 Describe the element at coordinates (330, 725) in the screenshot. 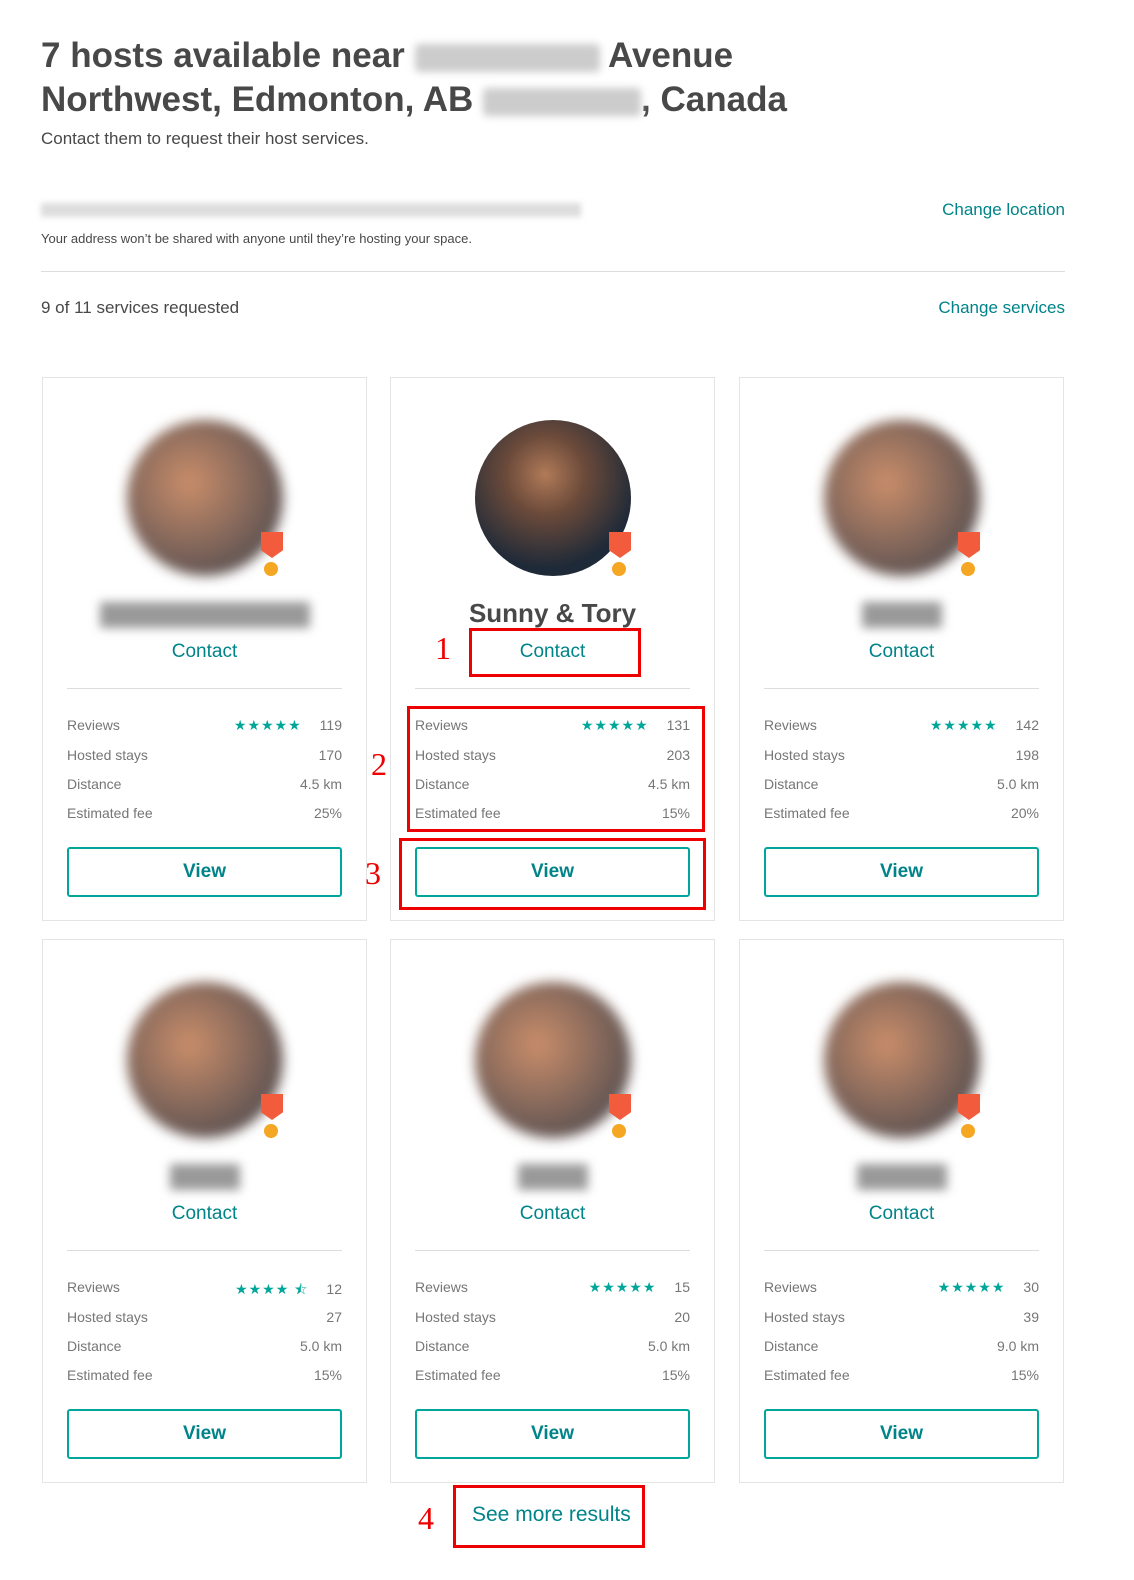

I see `reviews-count: 119` at that location.